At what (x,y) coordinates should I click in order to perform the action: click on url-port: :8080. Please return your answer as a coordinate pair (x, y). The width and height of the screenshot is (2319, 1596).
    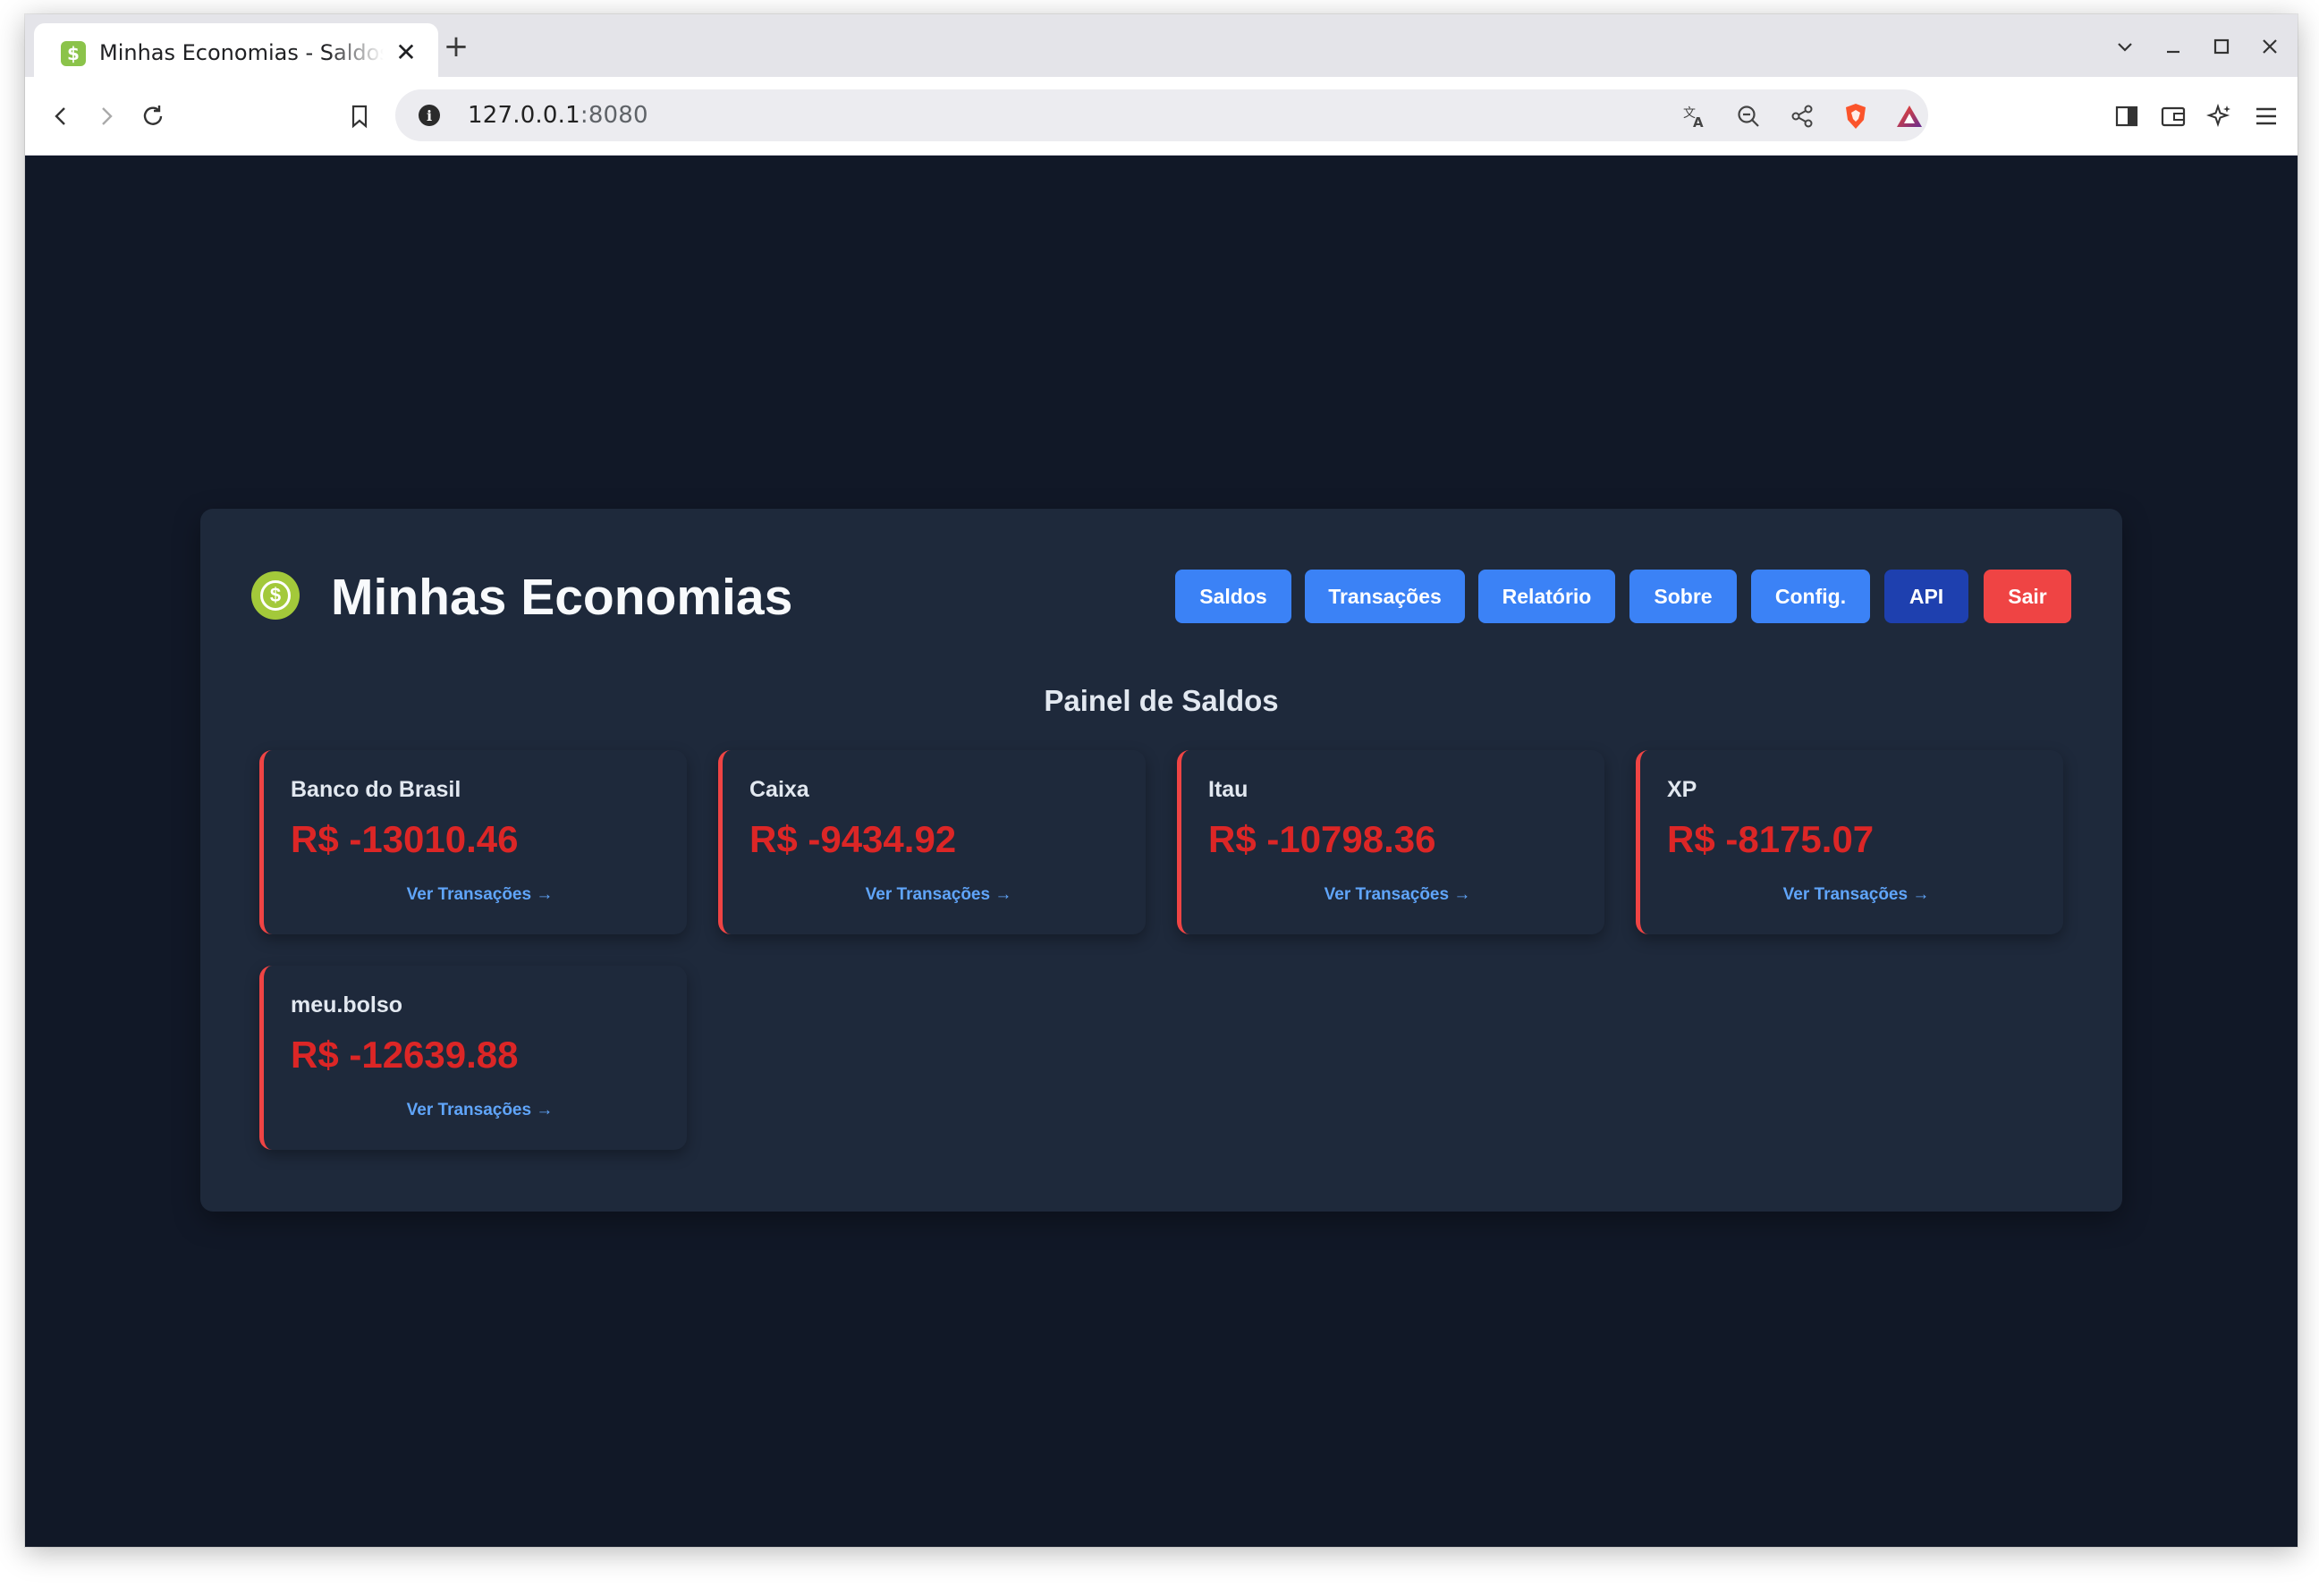
    Looking at the image, I should click on (614, 115).